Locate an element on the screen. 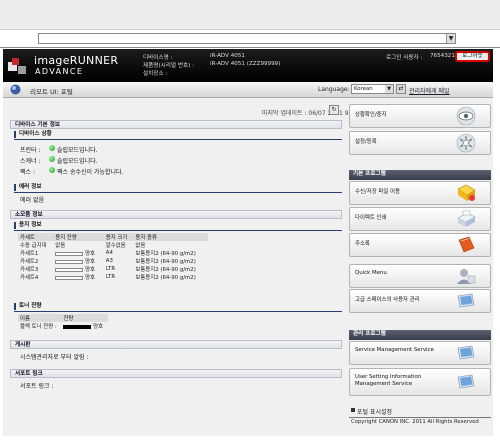  language-label: Language: is located at coordinates (334, 89).